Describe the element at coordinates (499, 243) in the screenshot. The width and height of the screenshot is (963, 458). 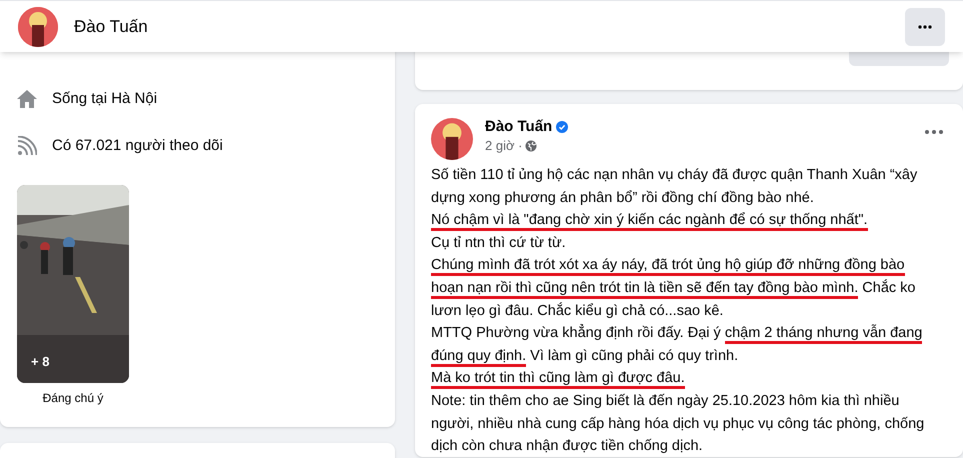
I see `post-paragraph: Cụ tỉ ntn thì cứ từ từ.` at that location.